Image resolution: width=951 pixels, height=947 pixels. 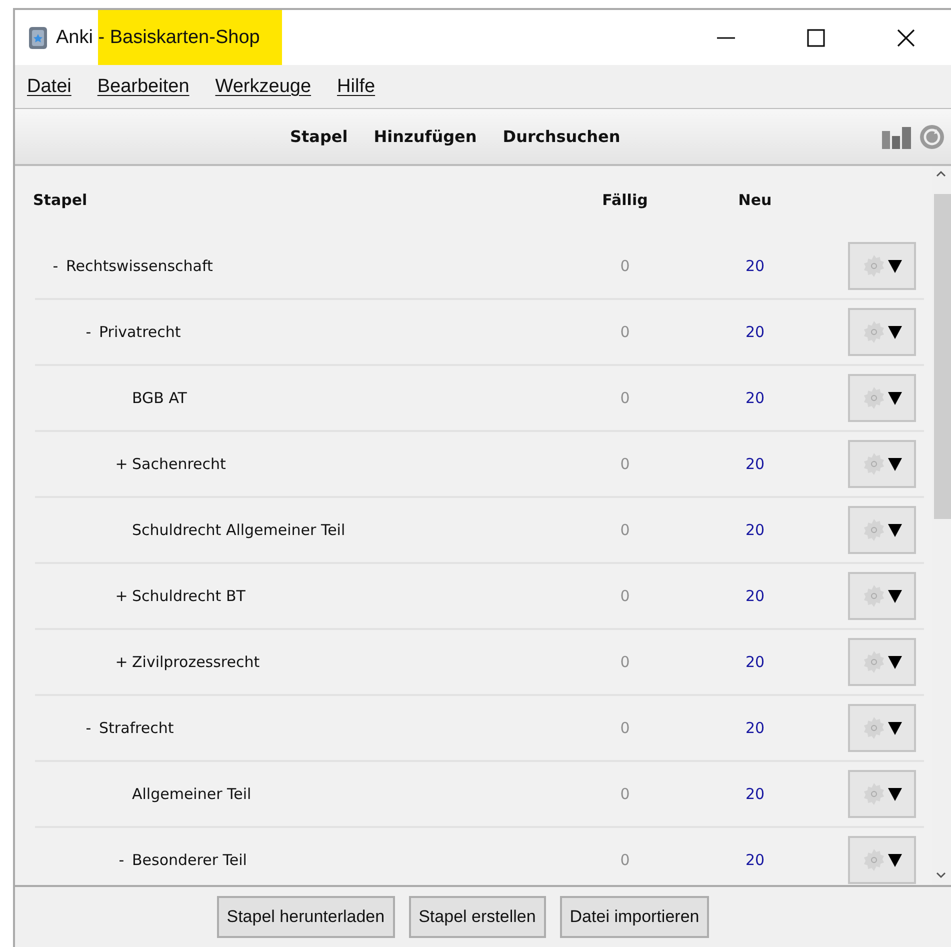 What do you see at coordinates (159, 398) in the screenshot?
I see `deck-name: BGB AT` at bounding box center [159, 398].